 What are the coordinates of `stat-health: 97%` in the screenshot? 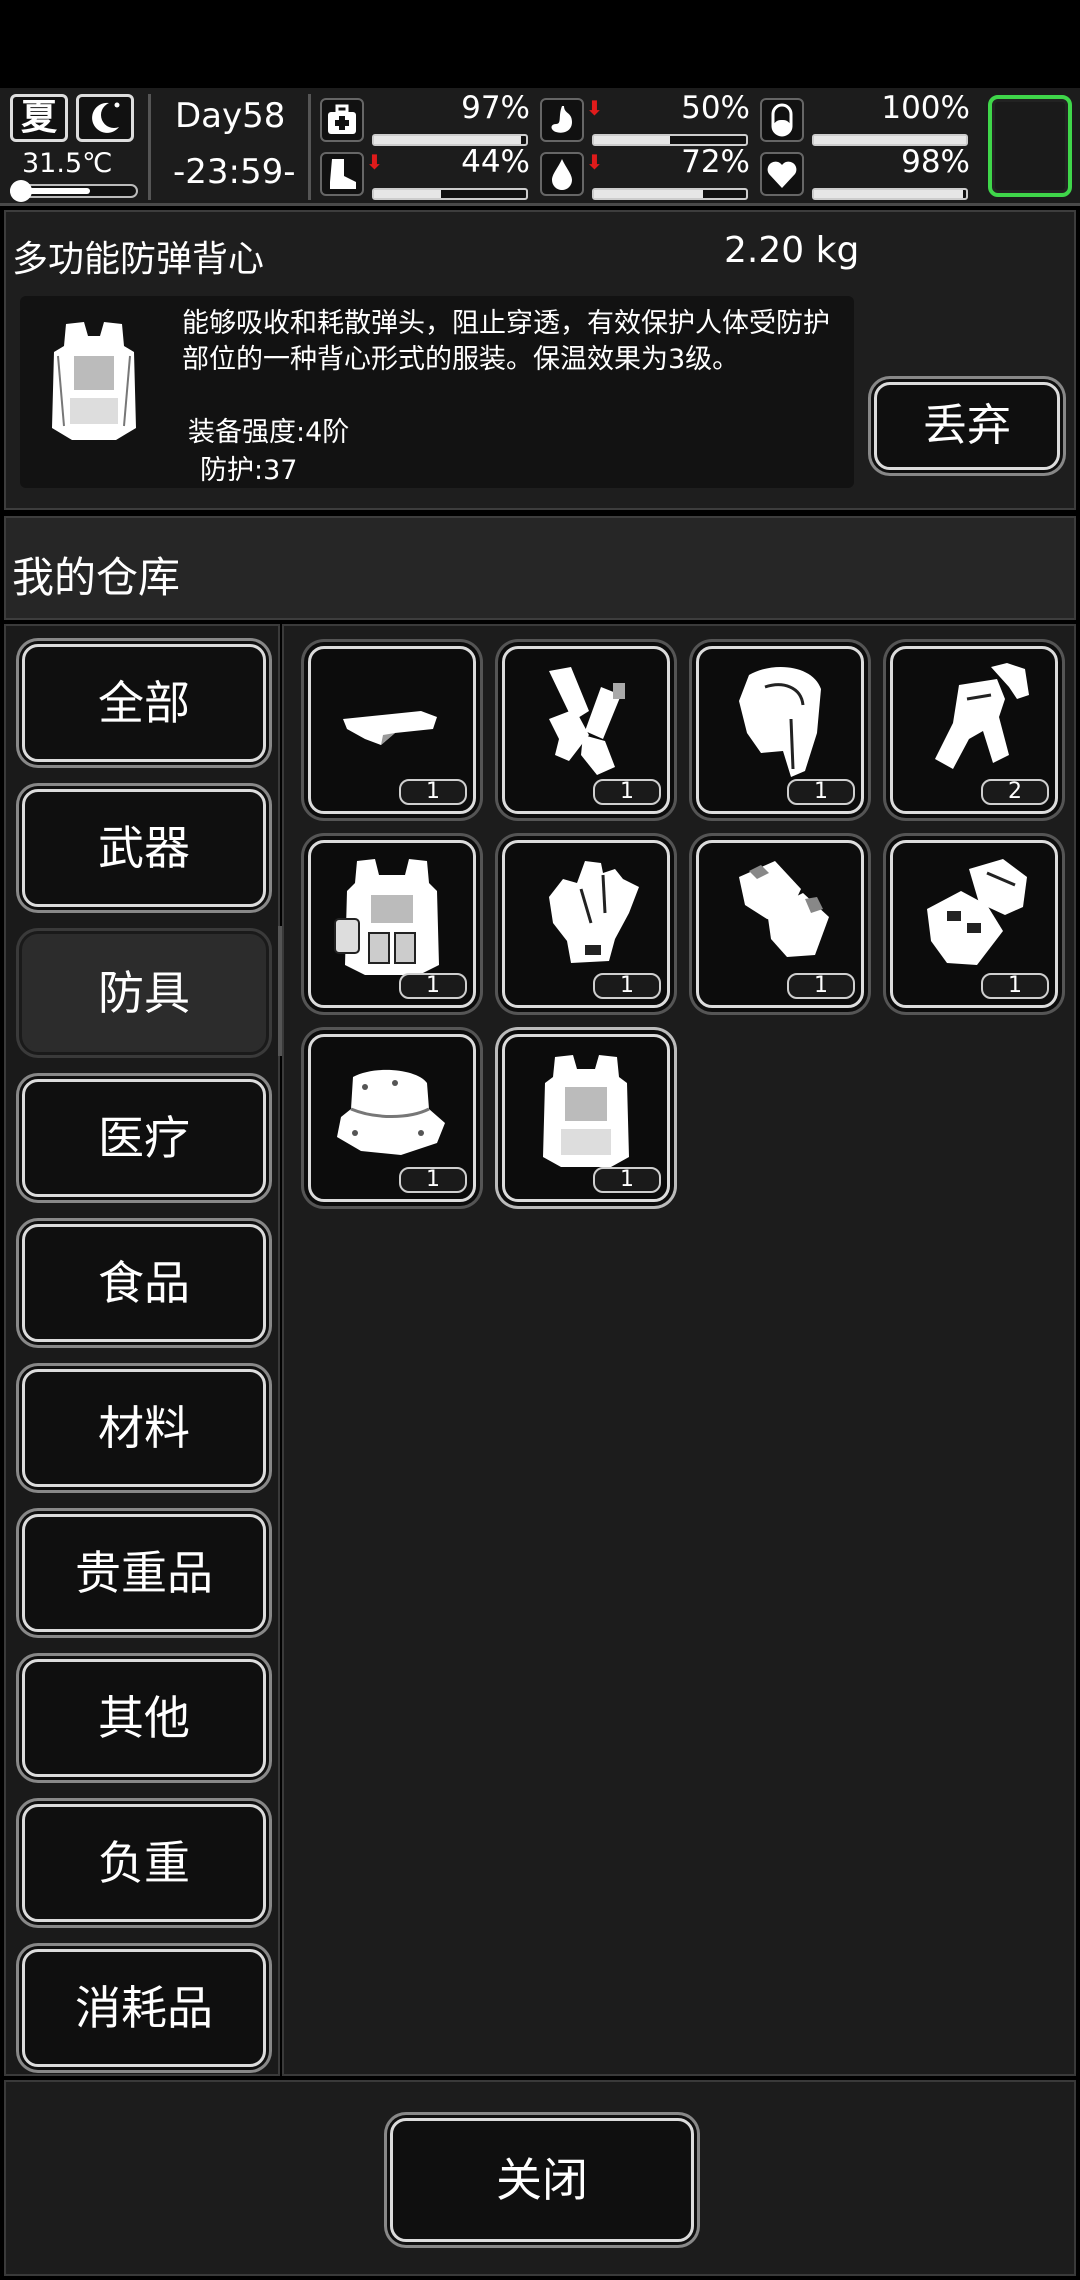 It's located at (425, 118).